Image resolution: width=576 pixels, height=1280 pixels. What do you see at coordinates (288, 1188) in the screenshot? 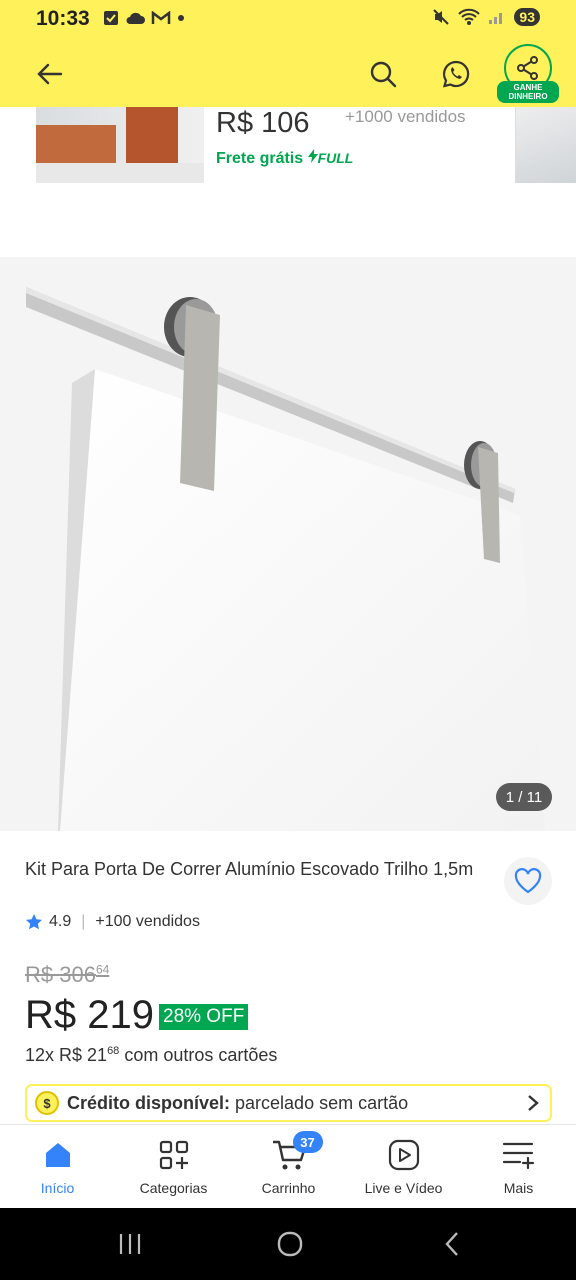
I see `nav-cart-label: Carrinho` at bounding box center [288, 1188].